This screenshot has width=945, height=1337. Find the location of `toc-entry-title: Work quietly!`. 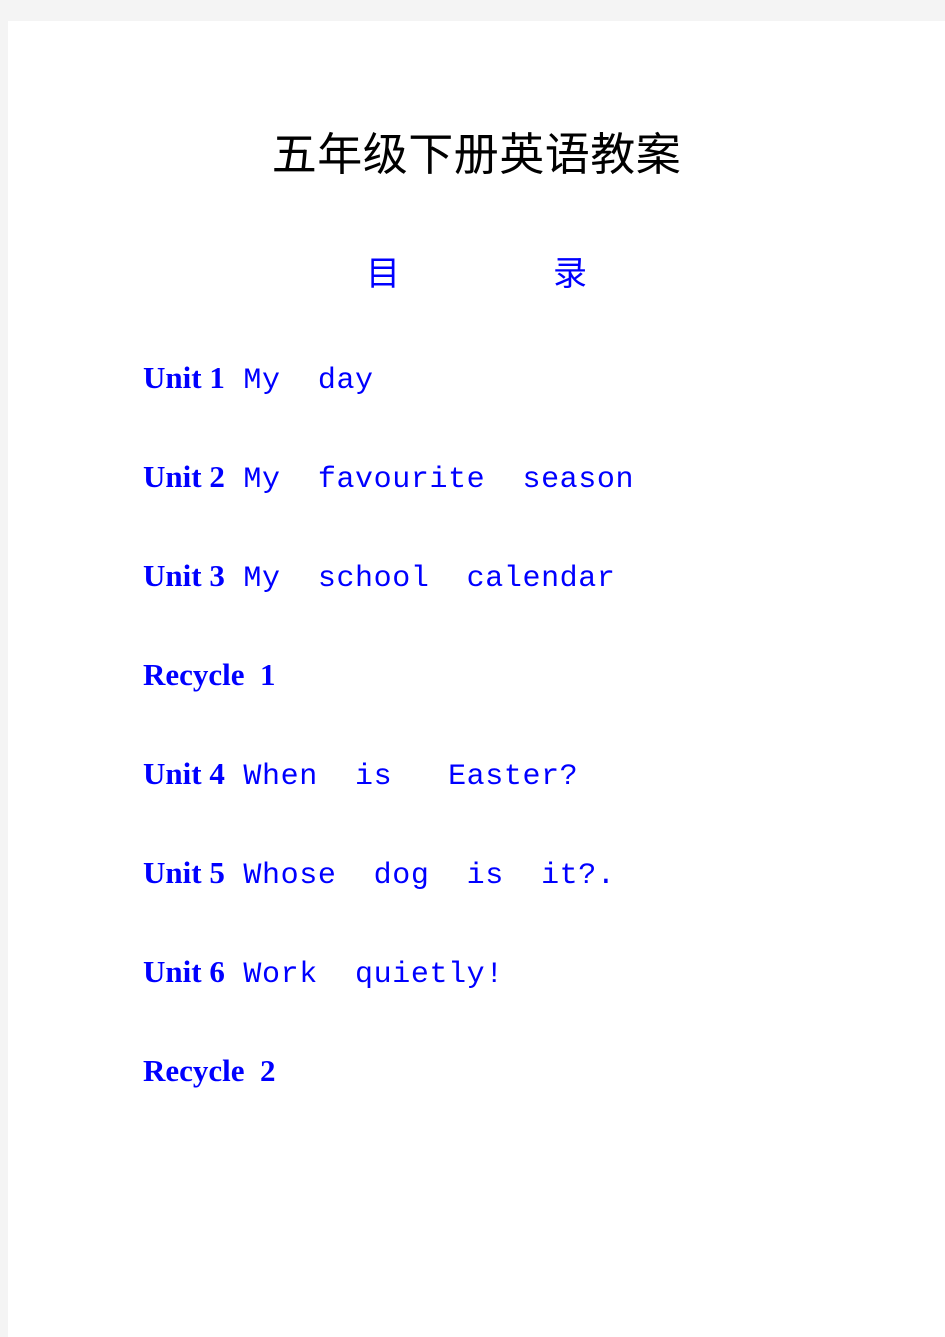

toc-entry-title: Work quietly! is located at coordinates (364, 975).